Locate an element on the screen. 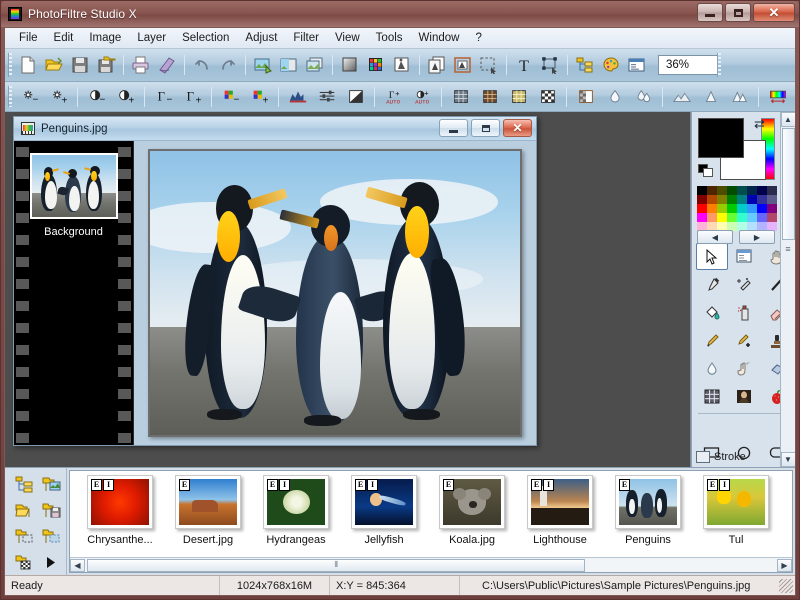 This screenshot has width=800, height=600. saturation-up-button: + is located at coordinates (259, 97).